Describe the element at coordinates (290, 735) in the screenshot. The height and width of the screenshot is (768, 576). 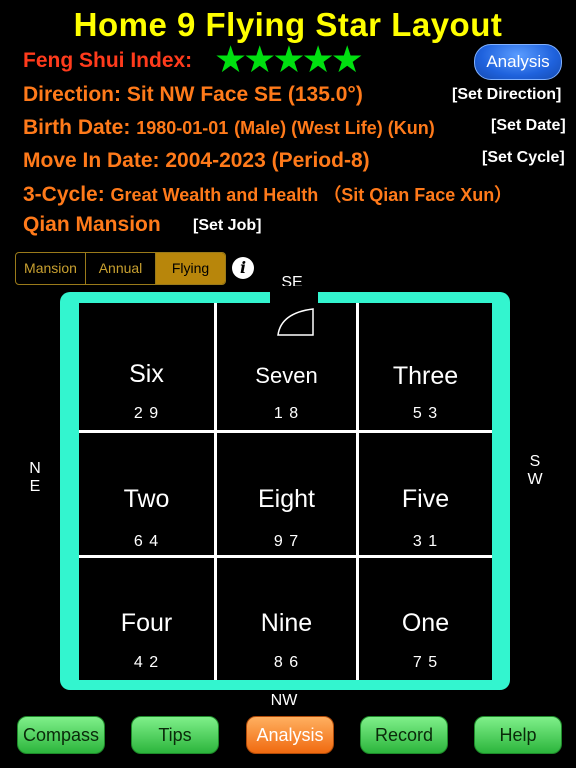
I see `analysis-button: Analysis` at that location.